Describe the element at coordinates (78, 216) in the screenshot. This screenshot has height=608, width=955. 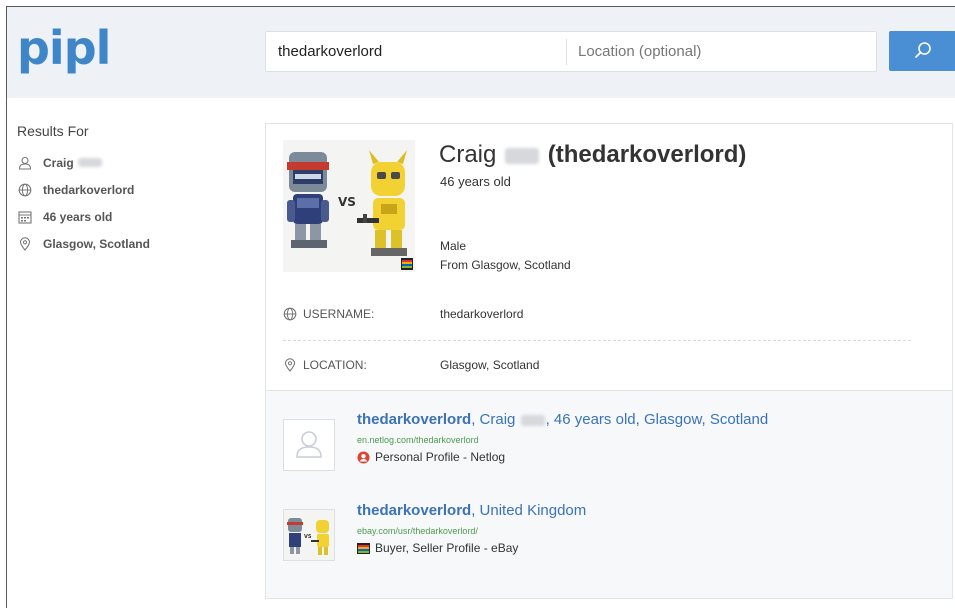
I see `sidebar-item-label: 46 years old` at that location.